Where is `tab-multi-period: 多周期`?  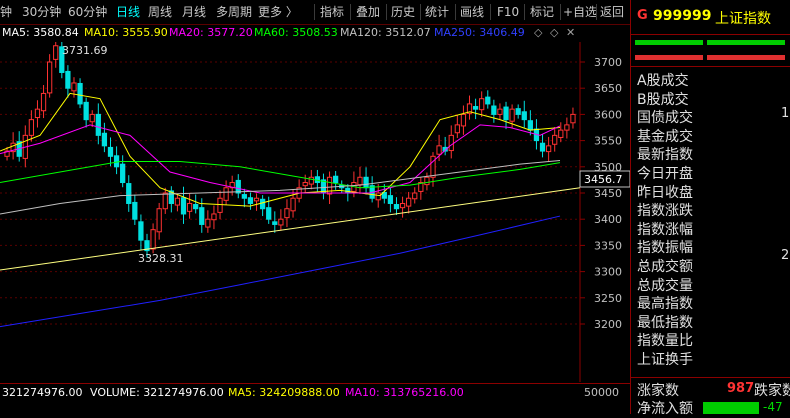
tab-multi-period: 多周期 is located at coordinates (234, 12).